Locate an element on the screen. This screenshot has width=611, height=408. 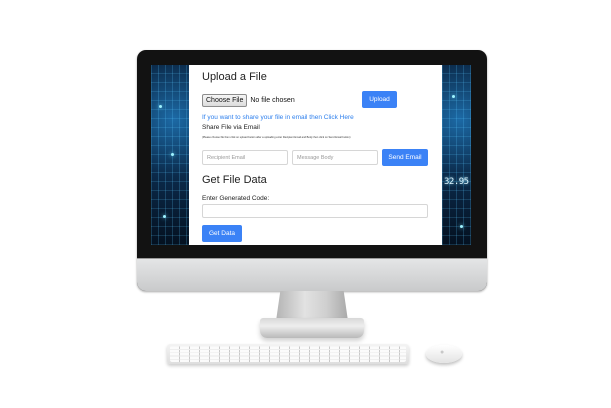
mouse: ● is located at coordinates (444, 354).